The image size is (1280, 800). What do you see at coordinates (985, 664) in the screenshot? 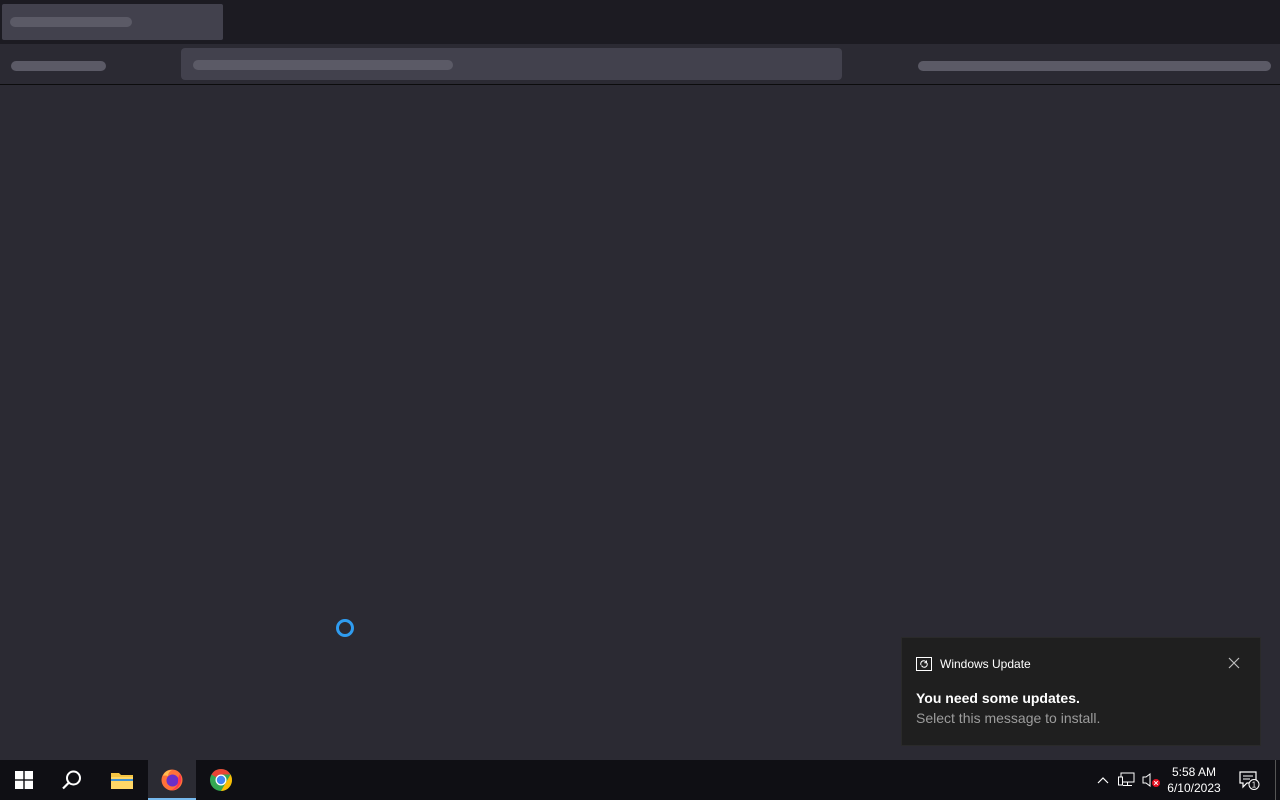
I see `toast-app-name: Windows Update` at bounding box center [985, 664].